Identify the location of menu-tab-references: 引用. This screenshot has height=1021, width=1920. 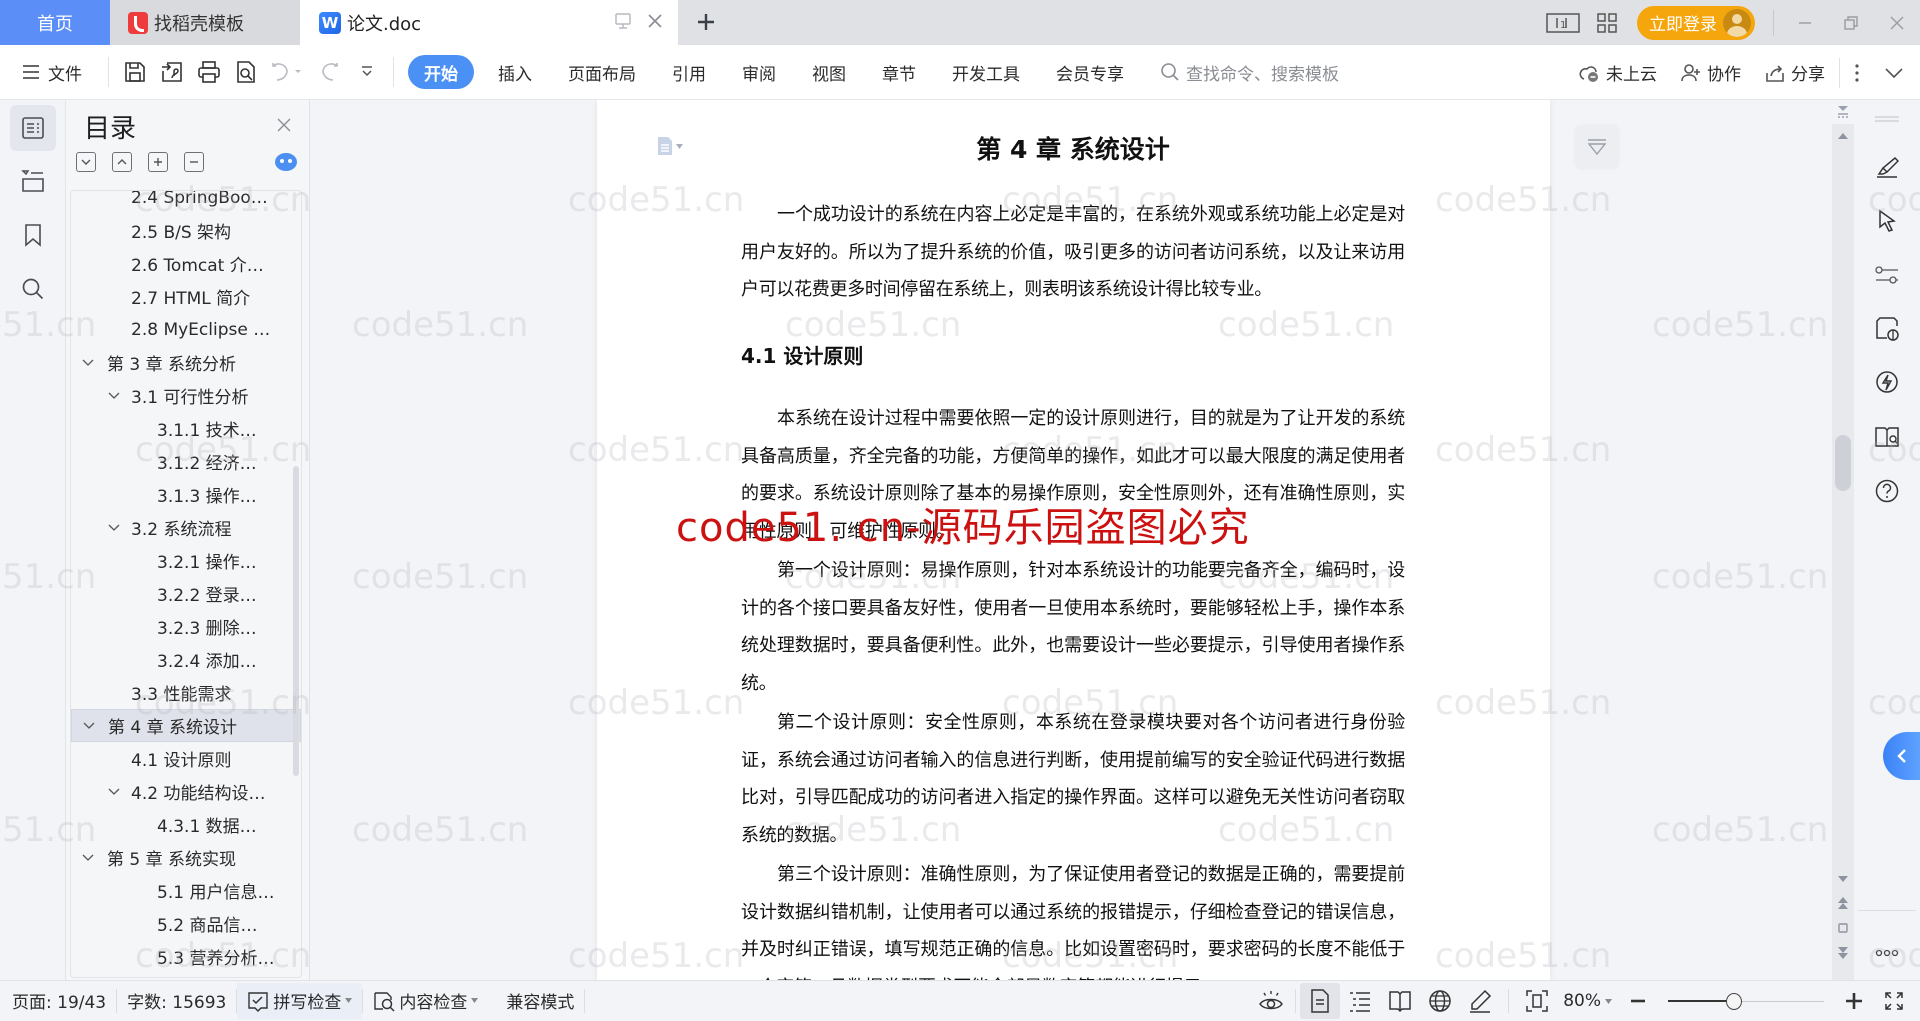
(689, 72).